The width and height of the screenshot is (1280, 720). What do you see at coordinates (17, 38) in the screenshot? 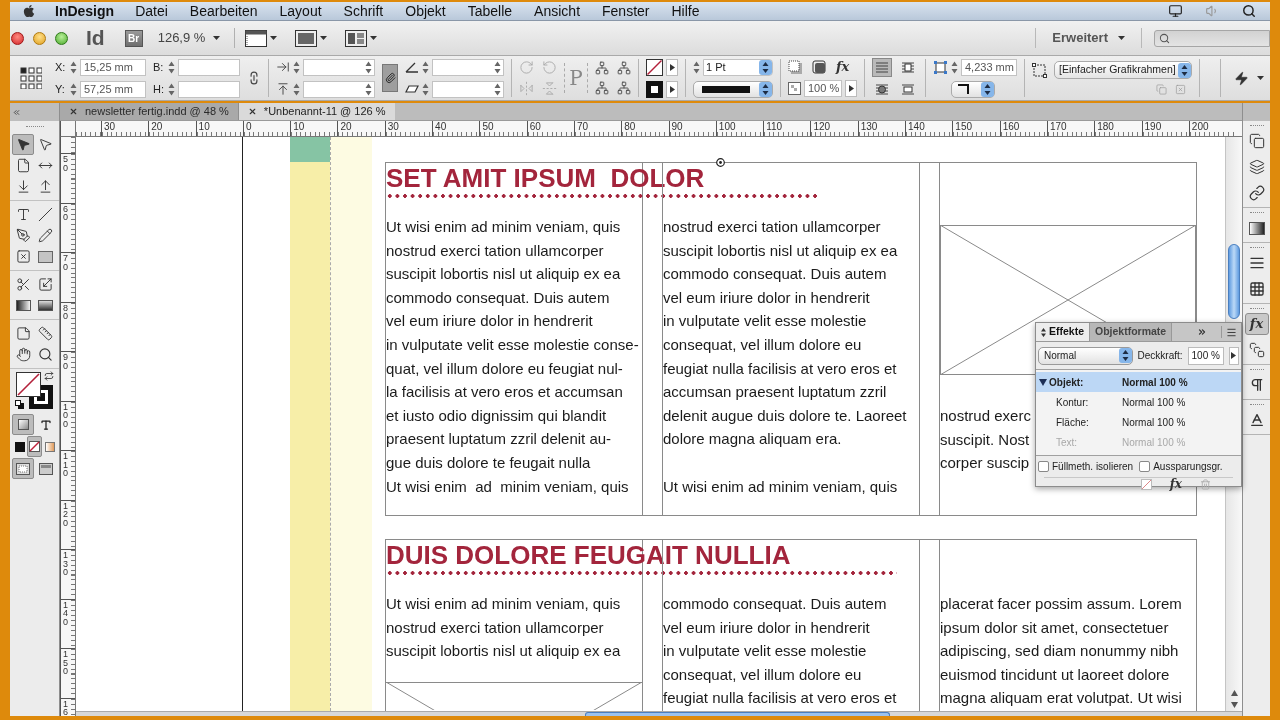
I see `close-window-button` at bounding box center [17, 38].